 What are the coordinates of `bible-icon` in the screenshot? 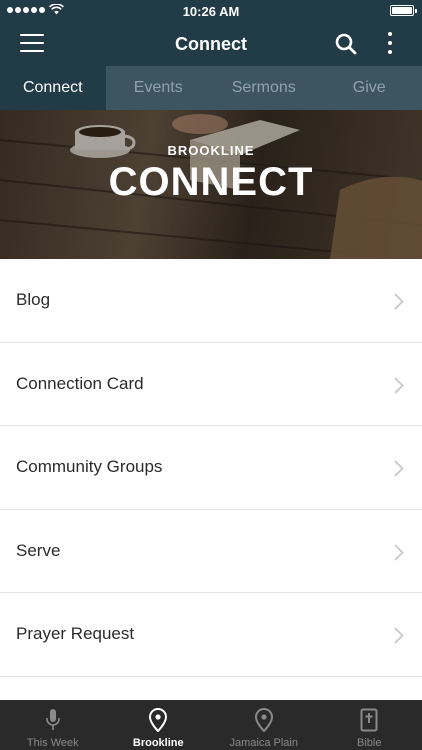 It's located at (369, 720).